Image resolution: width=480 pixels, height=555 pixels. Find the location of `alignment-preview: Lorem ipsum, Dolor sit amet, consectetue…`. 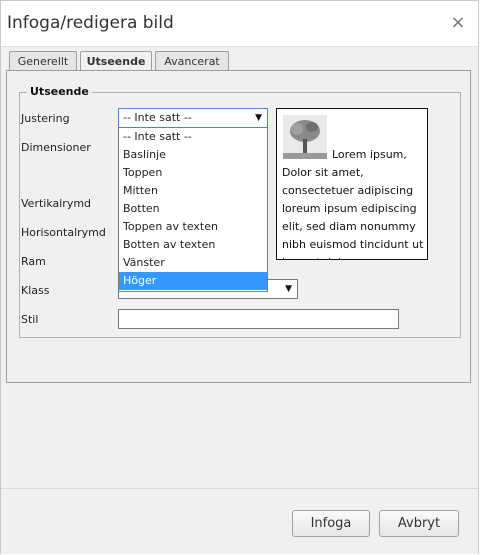

alignment-preview: Lorem ipsum, Dolor sit amet, consectetue… is located at coordinates (352, 184).